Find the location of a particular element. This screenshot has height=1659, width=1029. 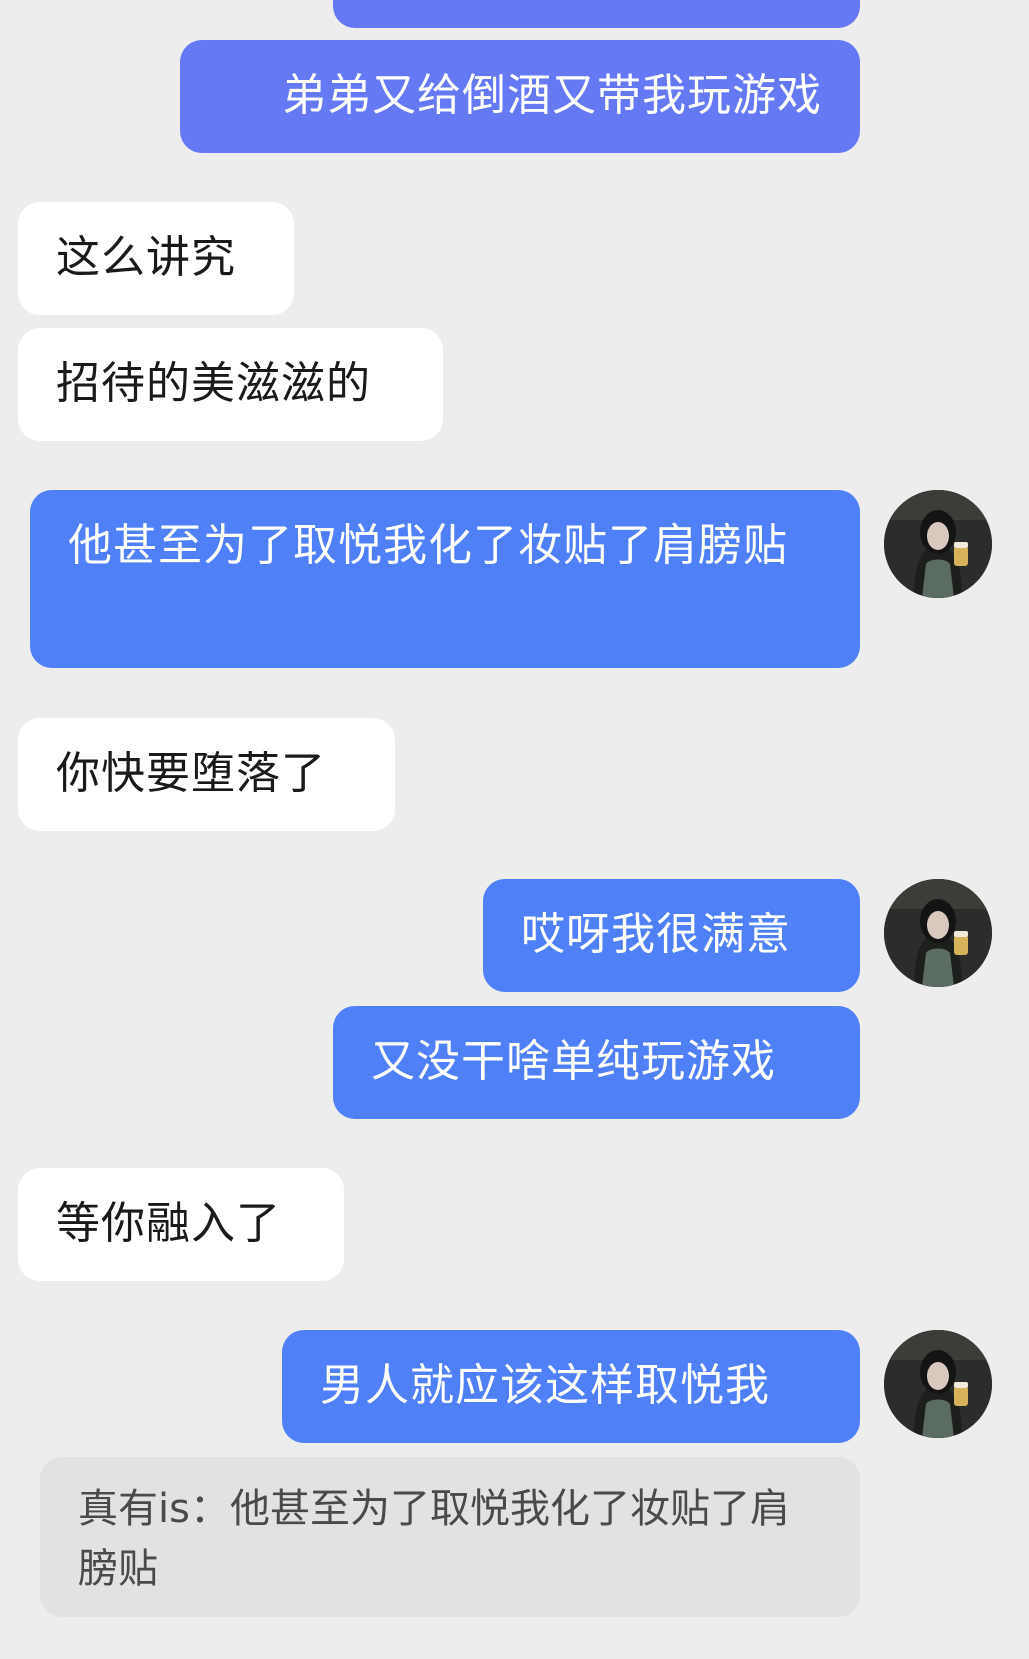

message-bubble-outgoing: 哎呀我很满意 is located at coordinates (671, 935).